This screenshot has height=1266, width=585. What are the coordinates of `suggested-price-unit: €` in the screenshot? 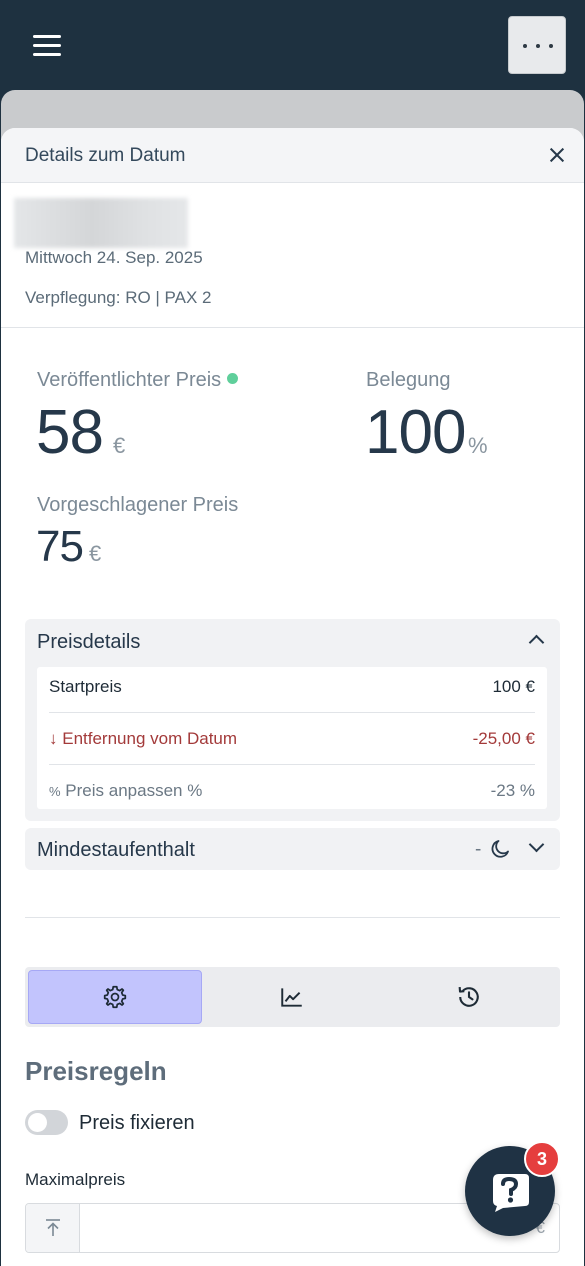 It's located at (95, 553).